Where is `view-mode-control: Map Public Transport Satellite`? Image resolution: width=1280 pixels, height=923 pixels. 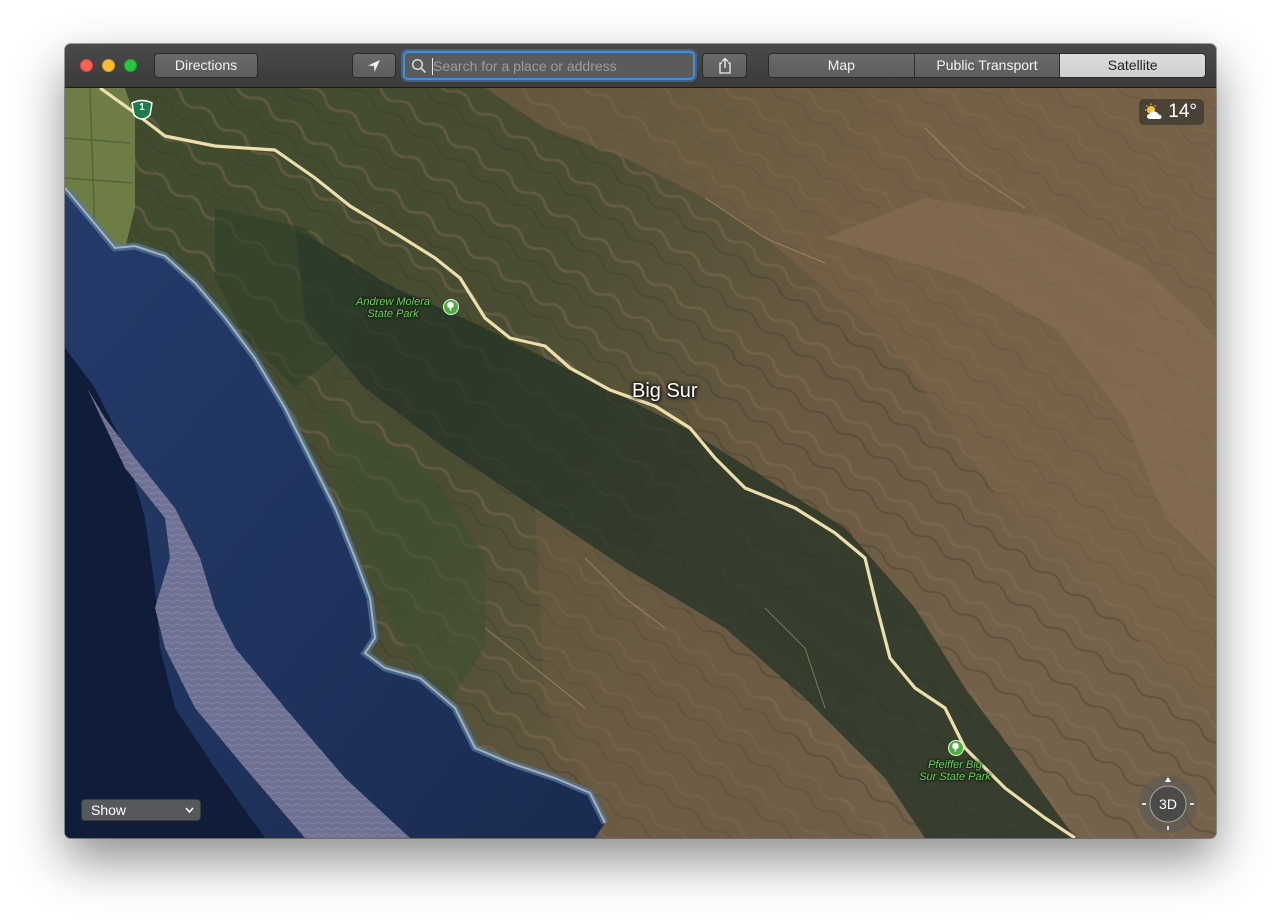
view-mode-control: Map Public Transport Satellite is located at coordinates (987, 65).